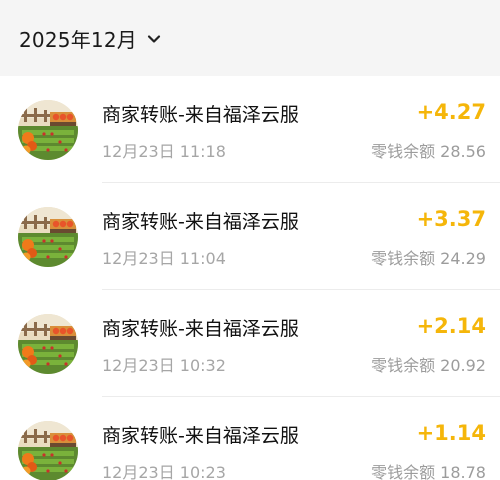 This screenshot has height=480, width=500. Describe the element at coordinates (451, 326) in the screenshot. I see `transaction-amount: +2.14` at that location.